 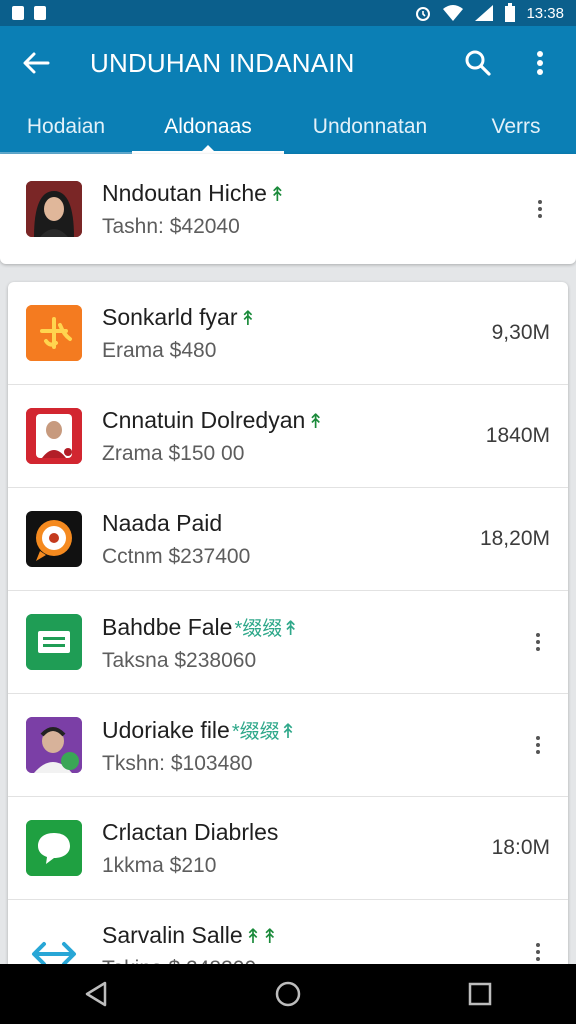 I want to click on list-item-name-text: Cnnatuin Dolredyan, so click(x=204, y=419).